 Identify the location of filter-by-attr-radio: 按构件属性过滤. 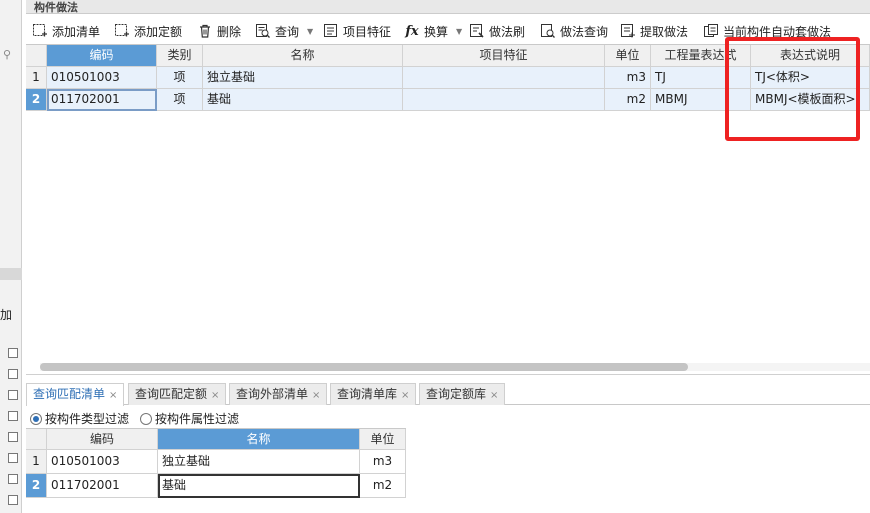
(189, 418).